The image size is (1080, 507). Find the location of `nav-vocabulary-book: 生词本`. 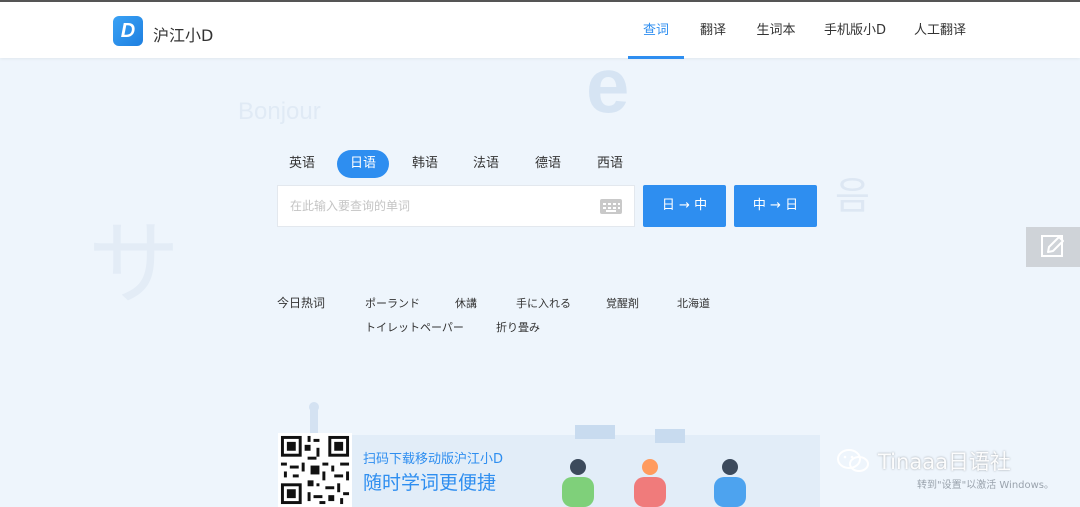

nav-vocabulary-book: 生词本 is located at coordinates (776, 30).